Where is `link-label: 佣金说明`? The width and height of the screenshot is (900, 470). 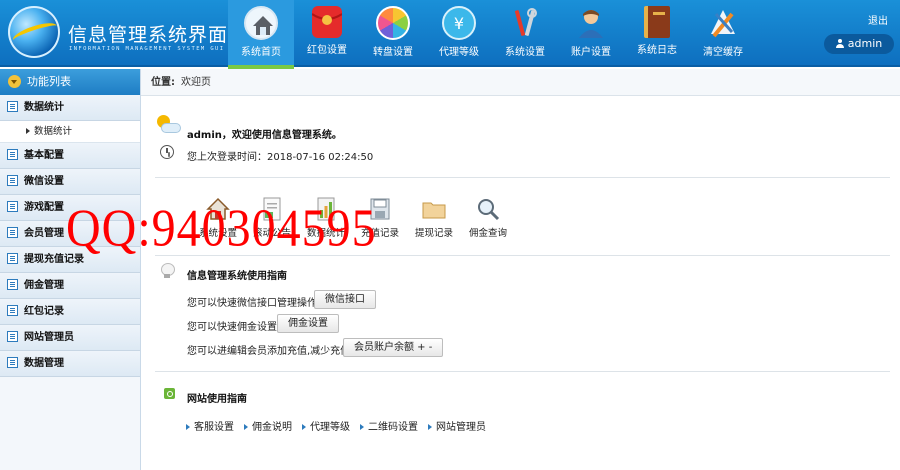 link-label: 佣金说明 is located at coordinates (272, 427).